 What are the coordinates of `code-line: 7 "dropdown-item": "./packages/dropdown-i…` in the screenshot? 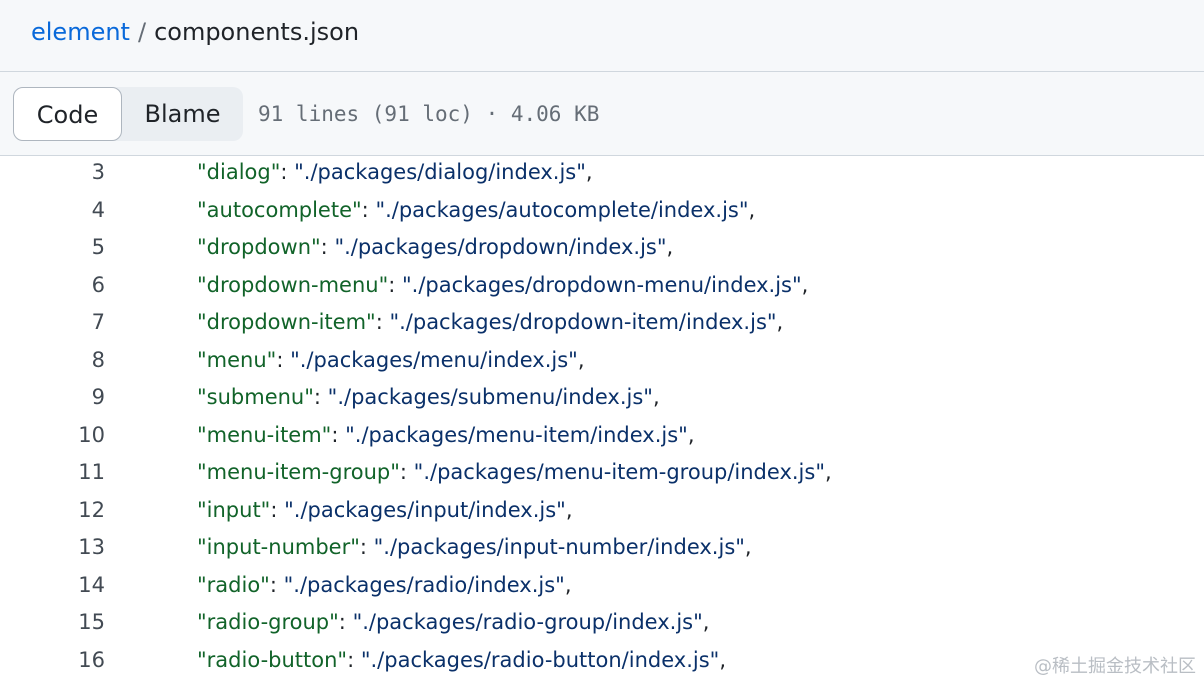 It's located at (602, 323).